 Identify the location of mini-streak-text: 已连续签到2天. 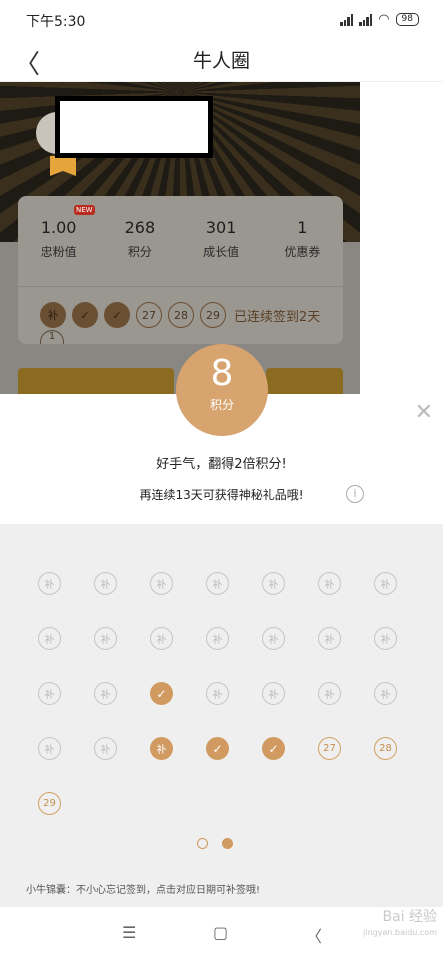
(277, 317).